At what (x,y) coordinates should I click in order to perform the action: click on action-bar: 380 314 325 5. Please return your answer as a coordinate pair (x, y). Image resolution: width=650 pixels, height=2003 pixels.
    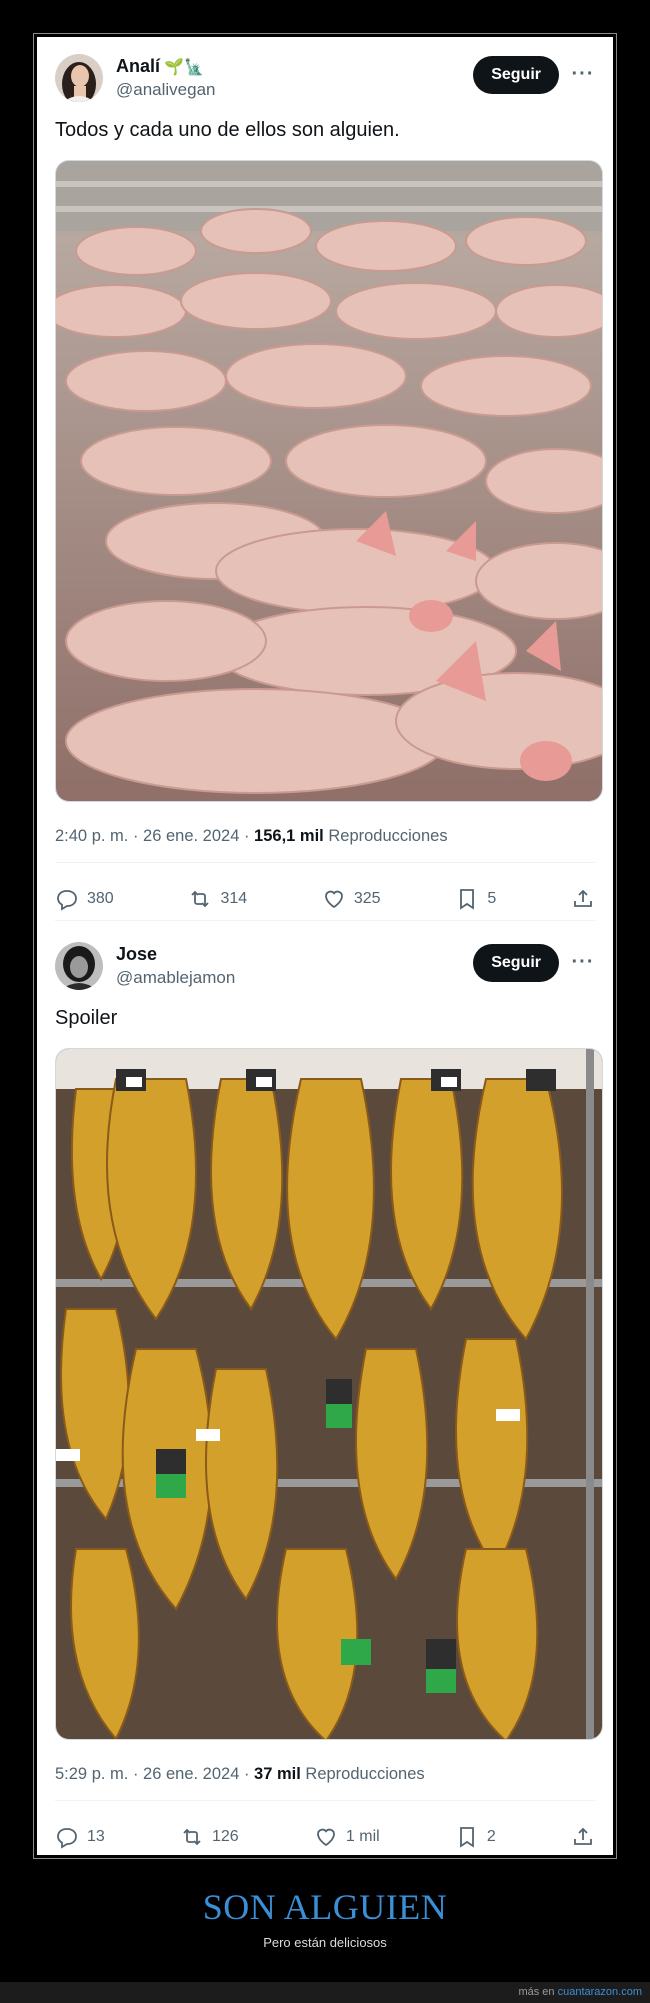
    Looking at the image, I should click on (325, 899).